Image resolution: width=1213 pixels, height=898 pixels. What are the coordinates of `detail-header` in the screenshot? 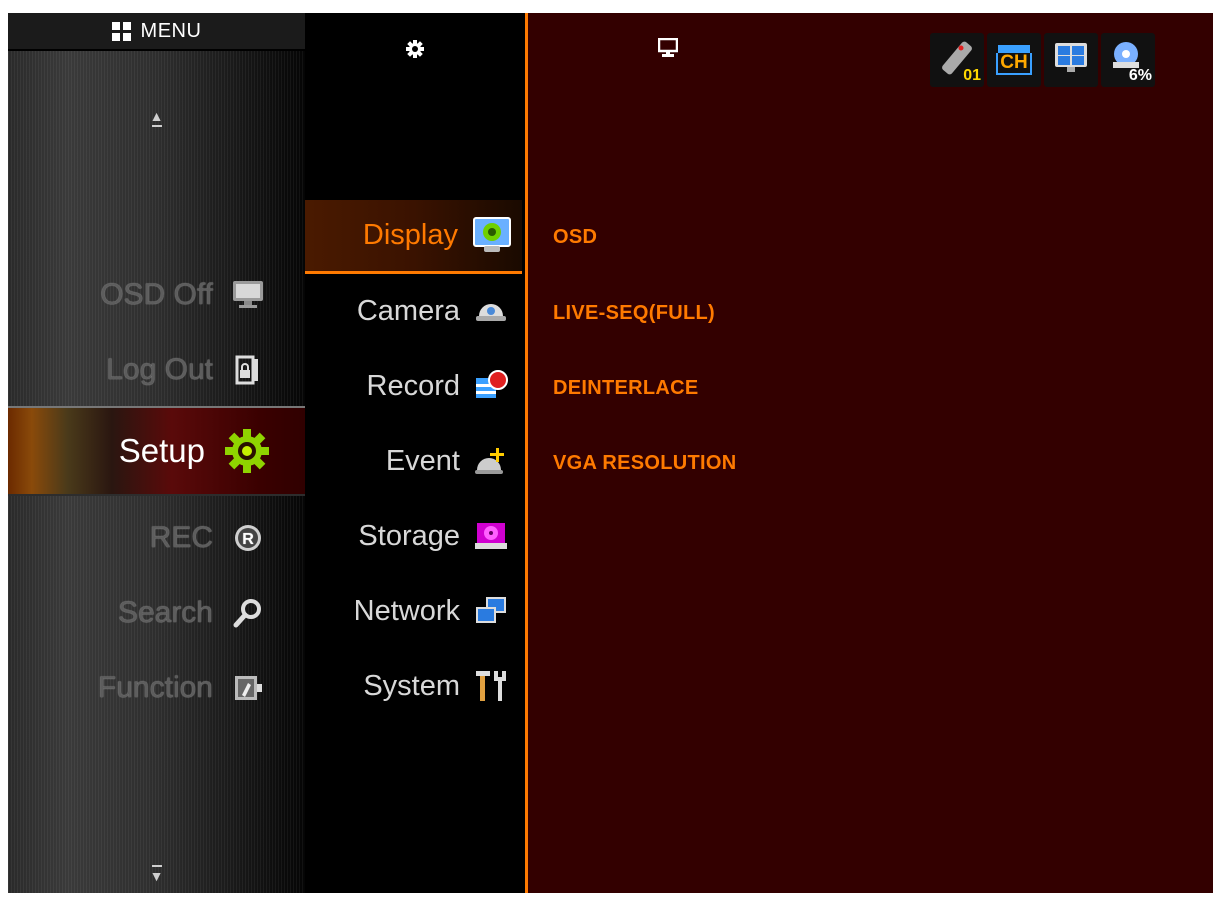 It's located at (668, 43).